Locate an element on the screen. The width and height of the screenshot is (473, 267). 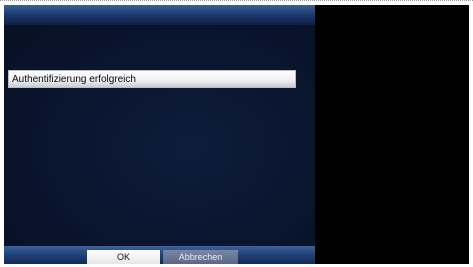
ok-button: OK is located at coordinates (123, 257).